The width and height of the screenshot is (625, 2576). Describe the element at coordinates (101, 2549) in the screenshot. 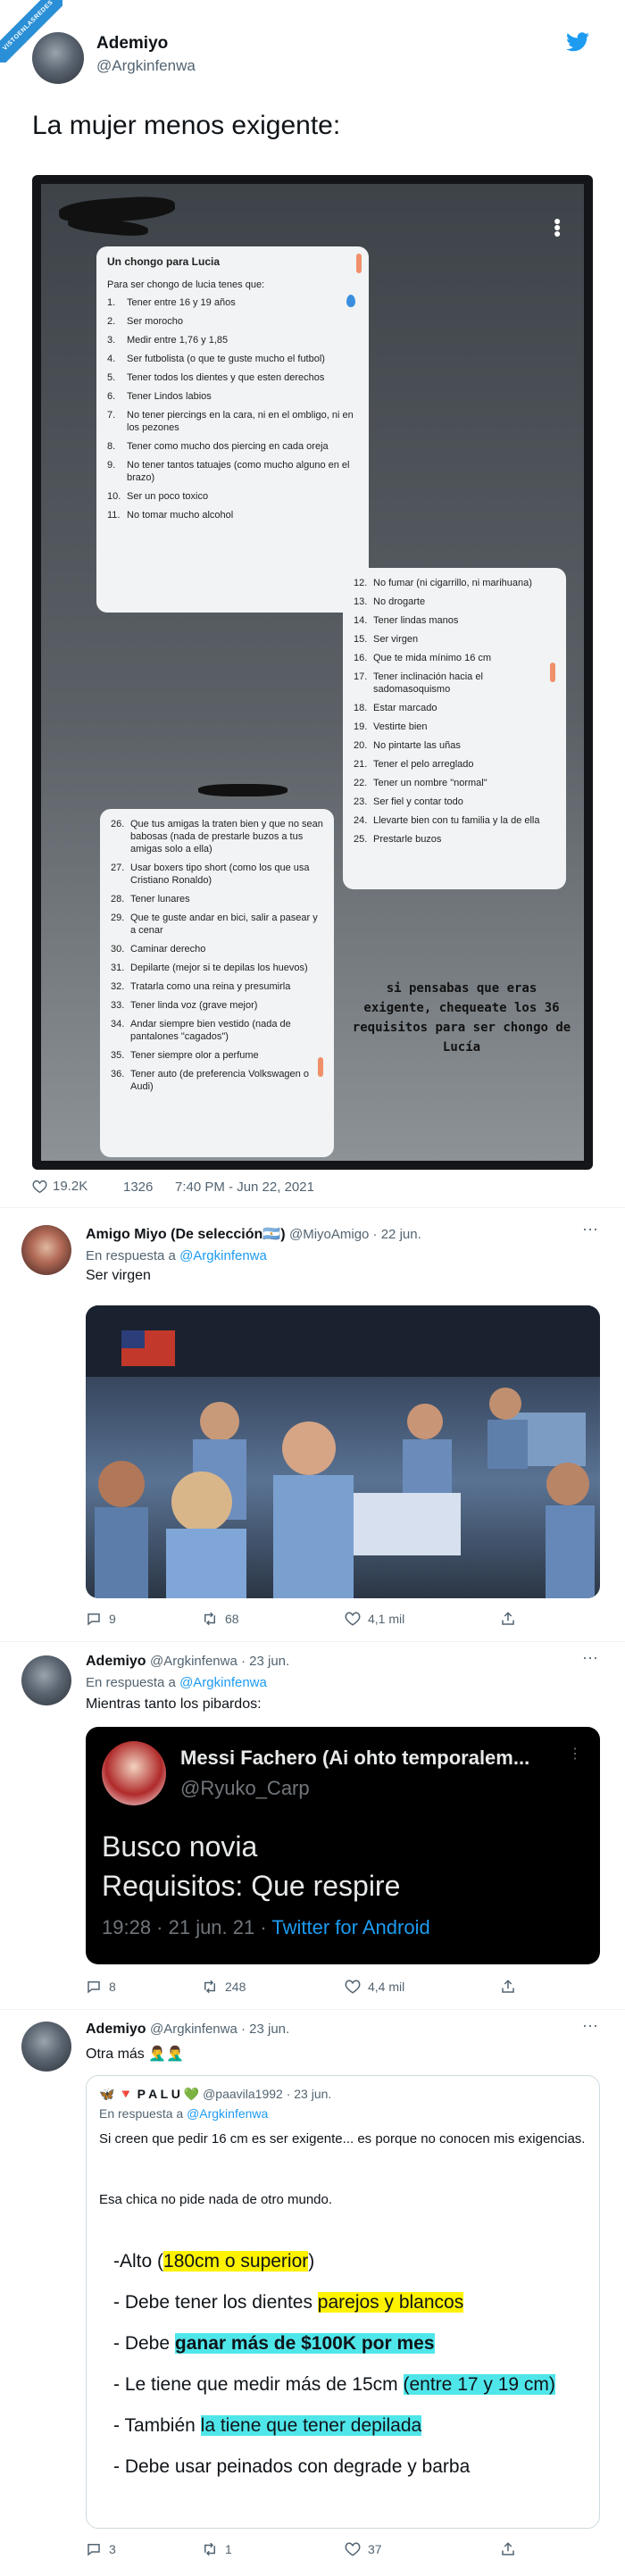

I see `comment-button: 3` at that location.